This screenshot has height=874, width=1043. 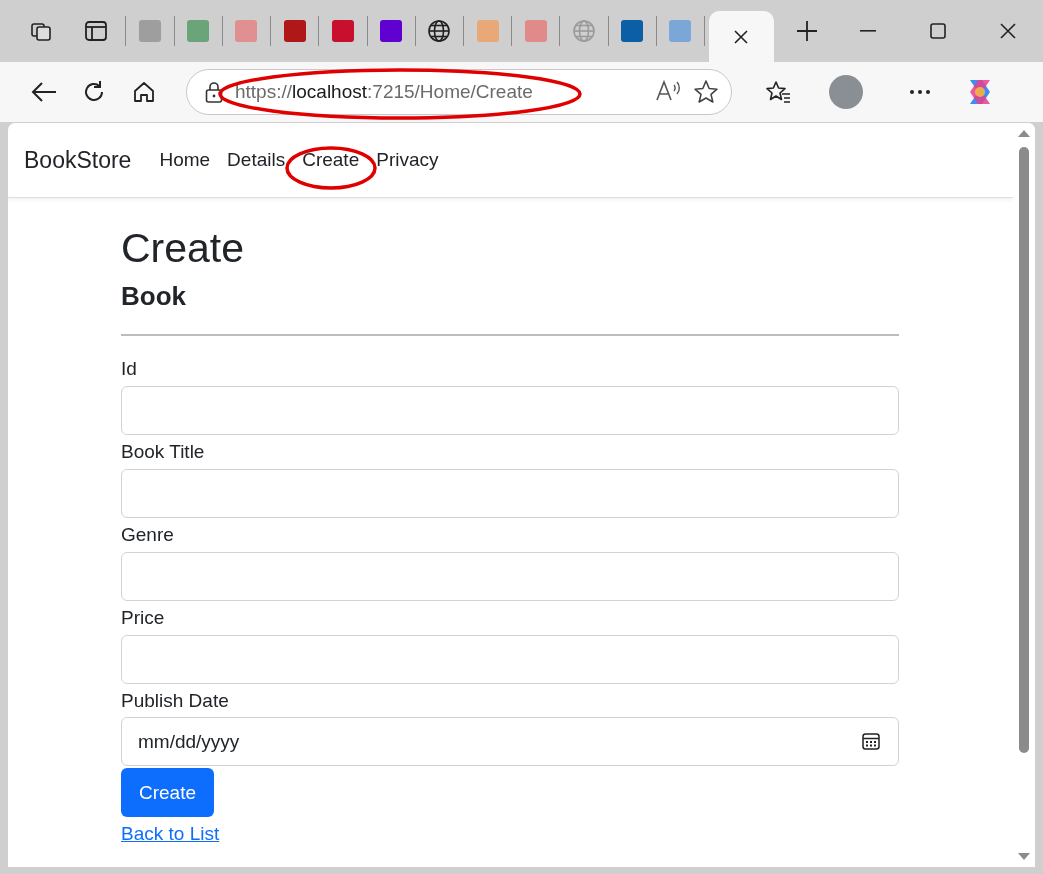 I want to click on field-label: Publish Date, so click(x=175, y=701).